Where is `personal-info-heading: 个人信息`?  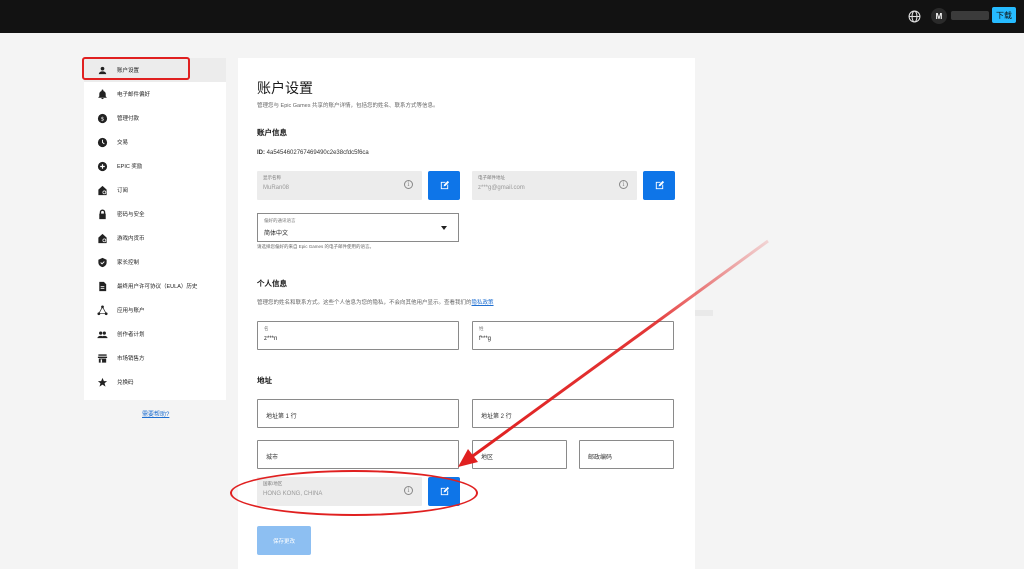 personal-info-heading: 个人信息 is located at coordinates (272, 283).